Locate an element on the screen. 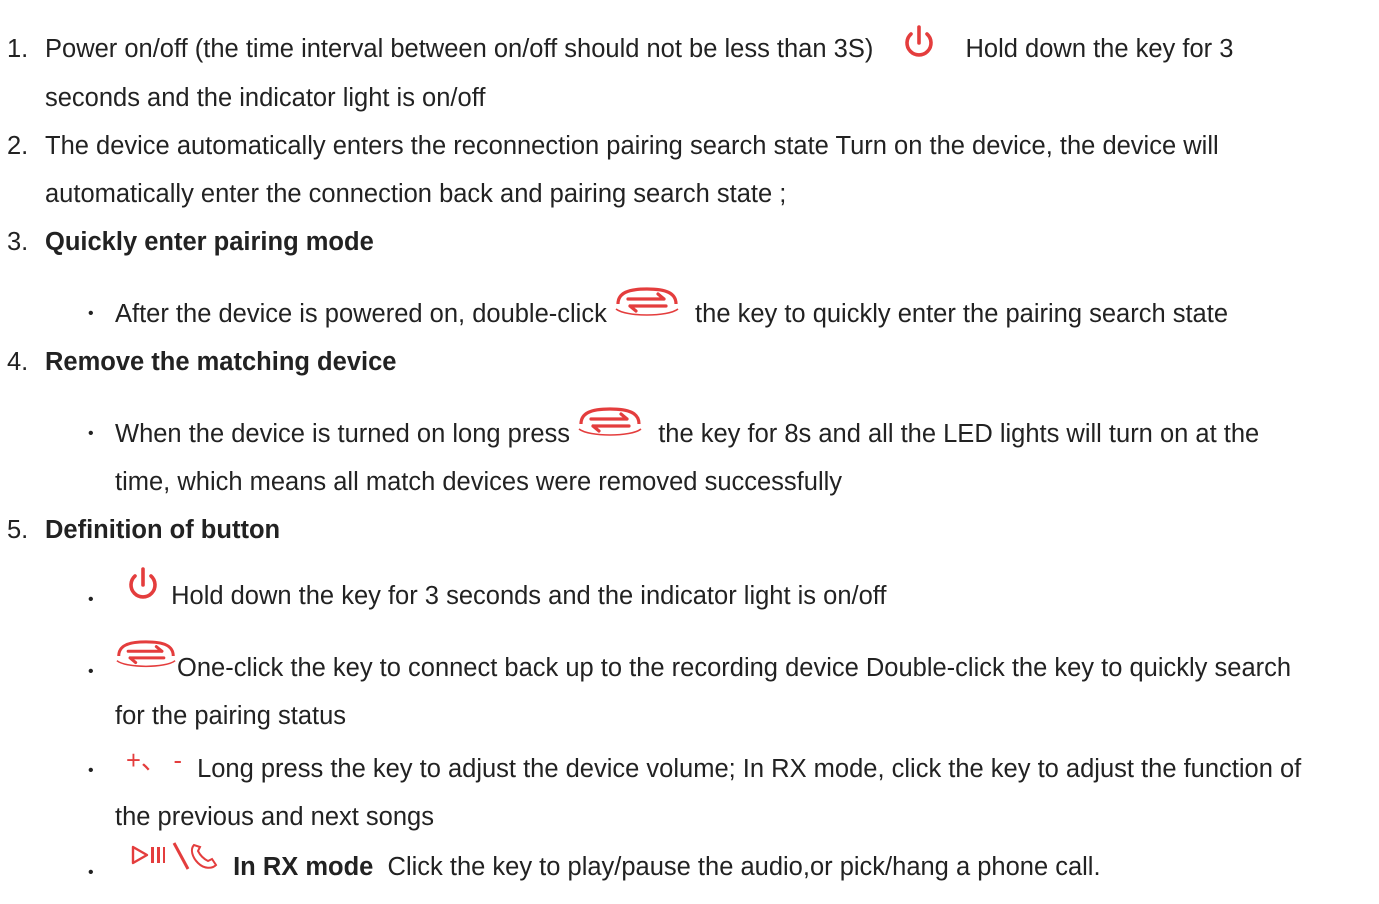 This screenshot has width=1379, height=904. item-number: 3. is located at coordinates (18, 242).